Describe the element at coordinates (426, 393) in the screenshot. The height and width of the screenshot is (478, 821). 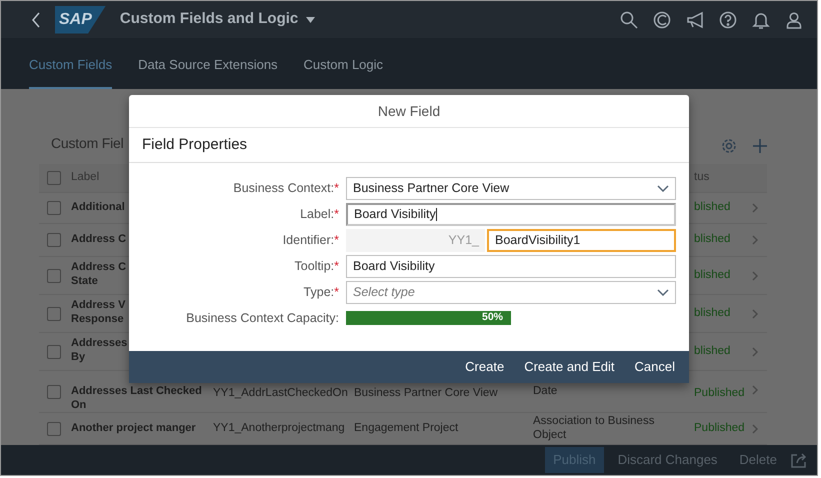
I see `table-cell-text: Business Partner Core View` at that location.